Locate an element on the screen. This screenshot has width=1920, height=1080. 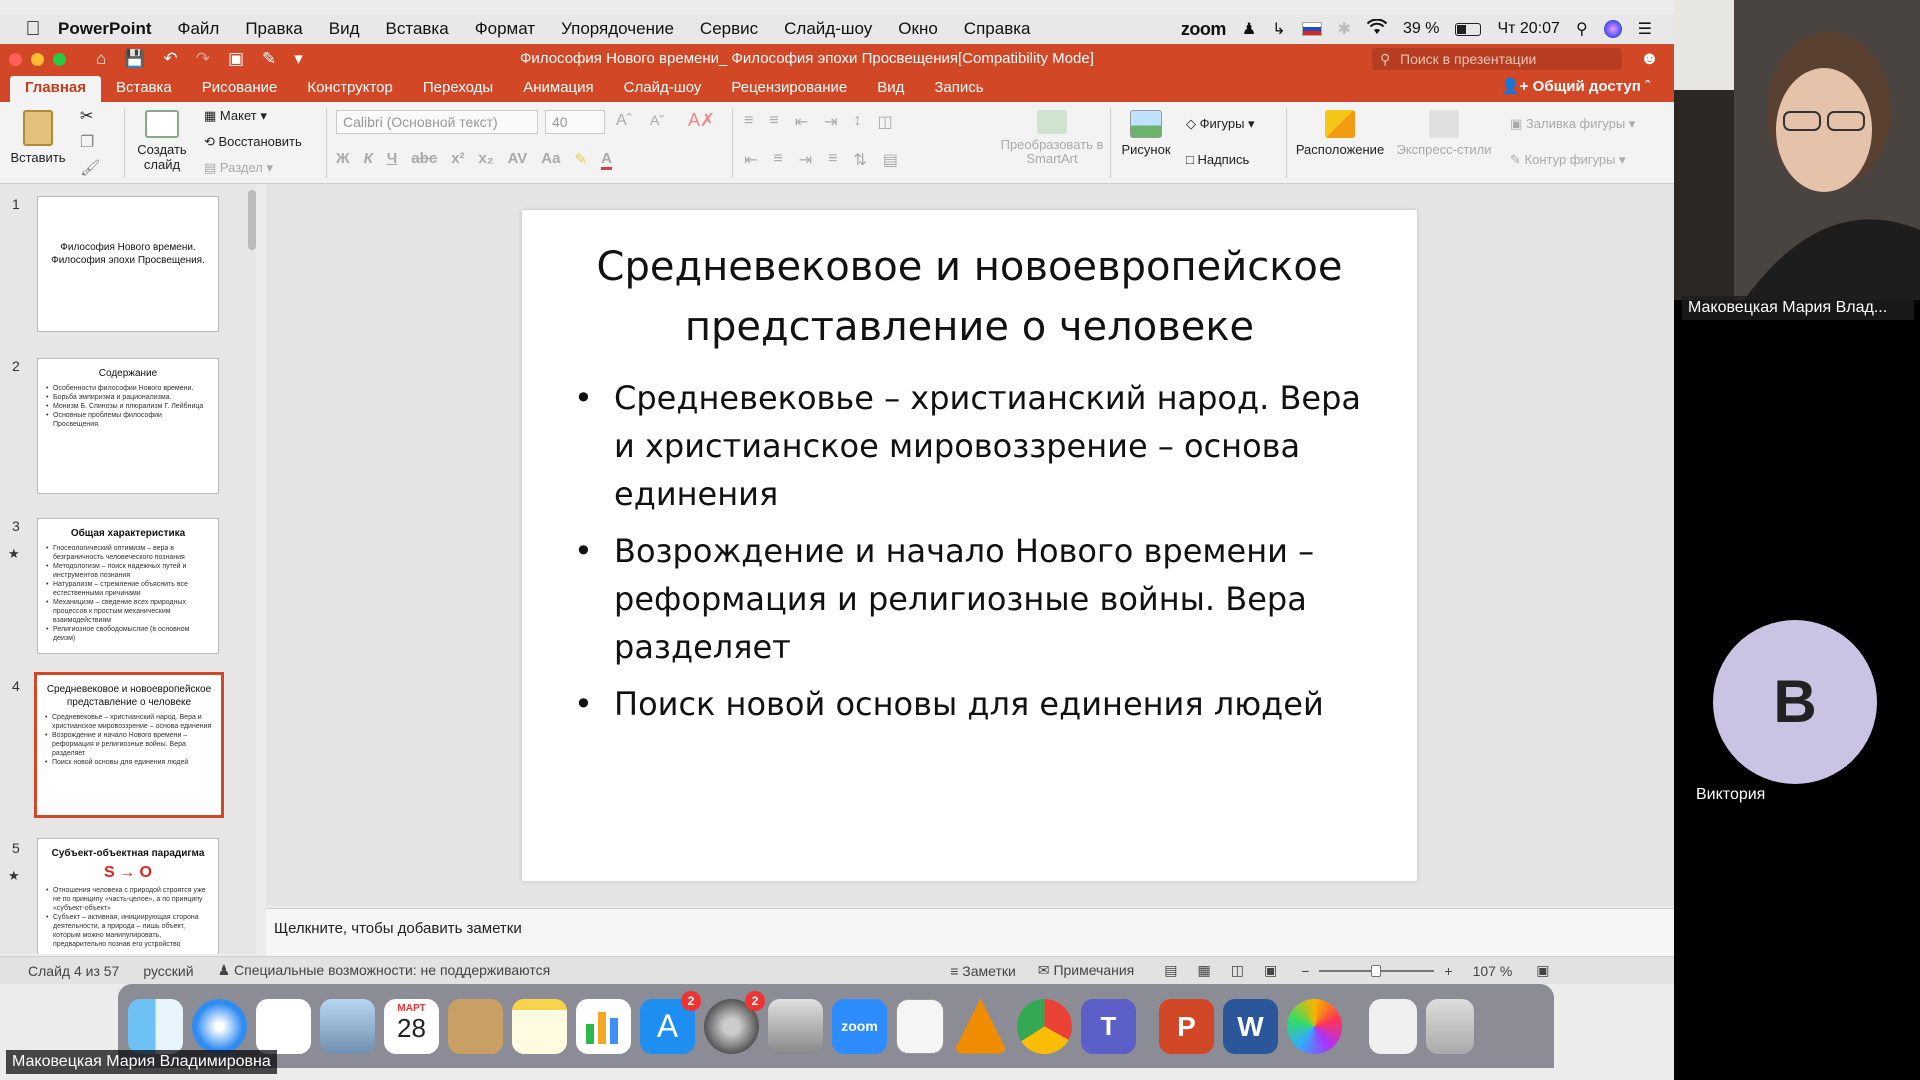
clear-formatting-icon: A✗ is located at coordinates (701, 120).